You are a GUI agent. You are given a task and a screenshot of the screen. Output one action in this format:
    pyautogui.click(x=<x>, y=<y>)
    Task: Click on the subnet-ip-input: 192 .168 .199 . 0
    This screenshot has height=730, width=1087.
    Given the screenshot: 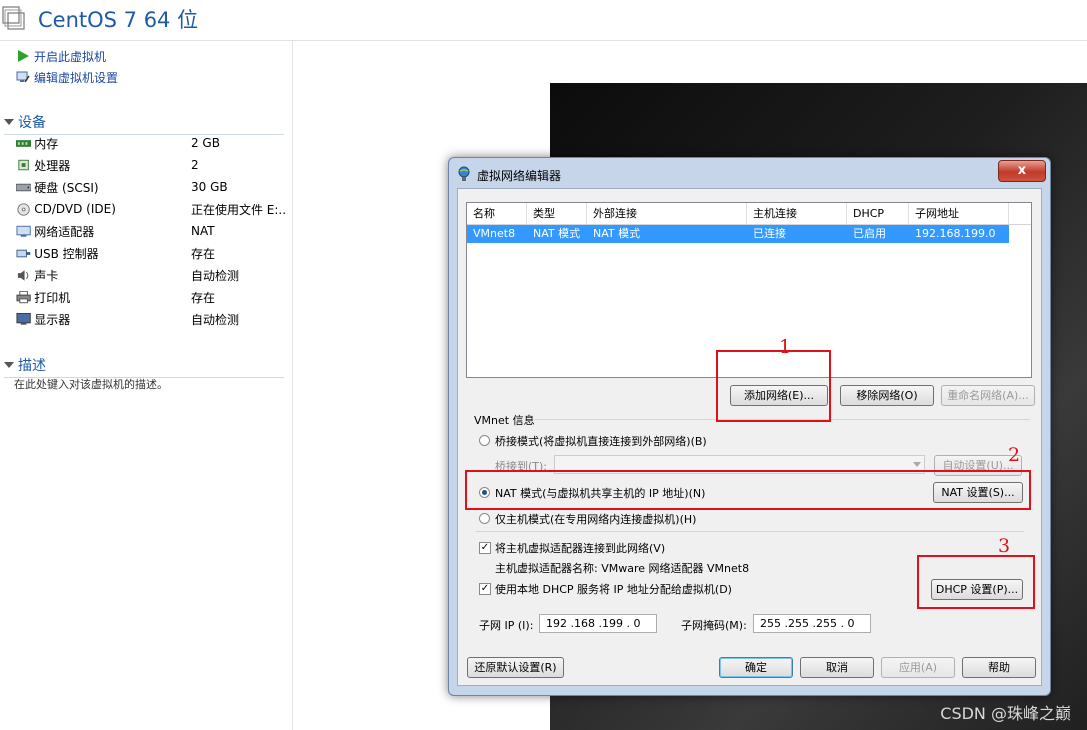 What is the action you would take?
    pyautogui.click(x=598, y=623)
    